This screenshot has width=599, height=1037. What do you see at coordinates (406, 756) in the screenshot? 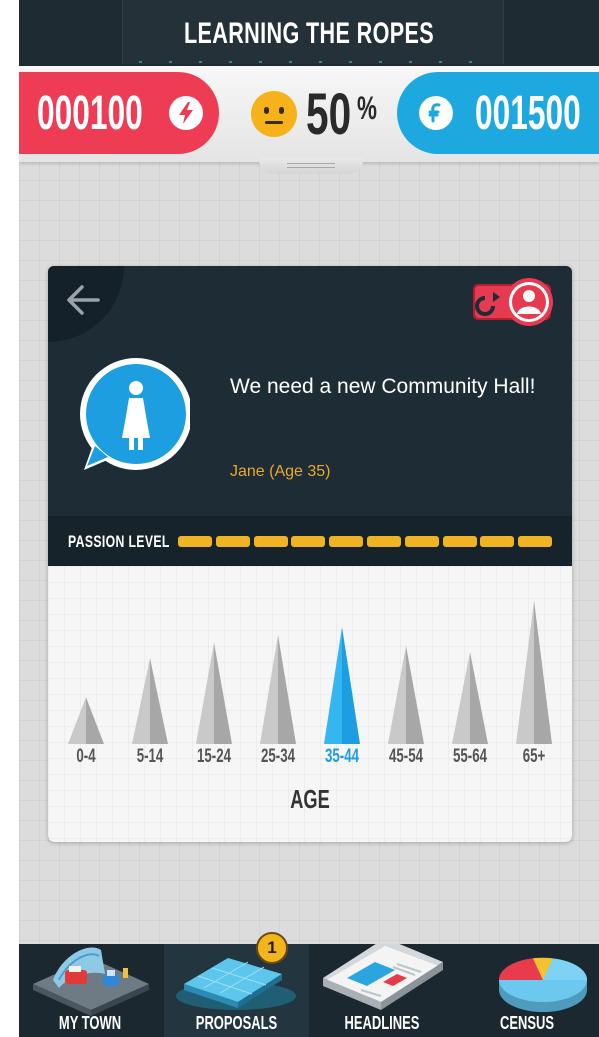
I see `age-tick-label: 45-54` at bounding box center [406, 756].